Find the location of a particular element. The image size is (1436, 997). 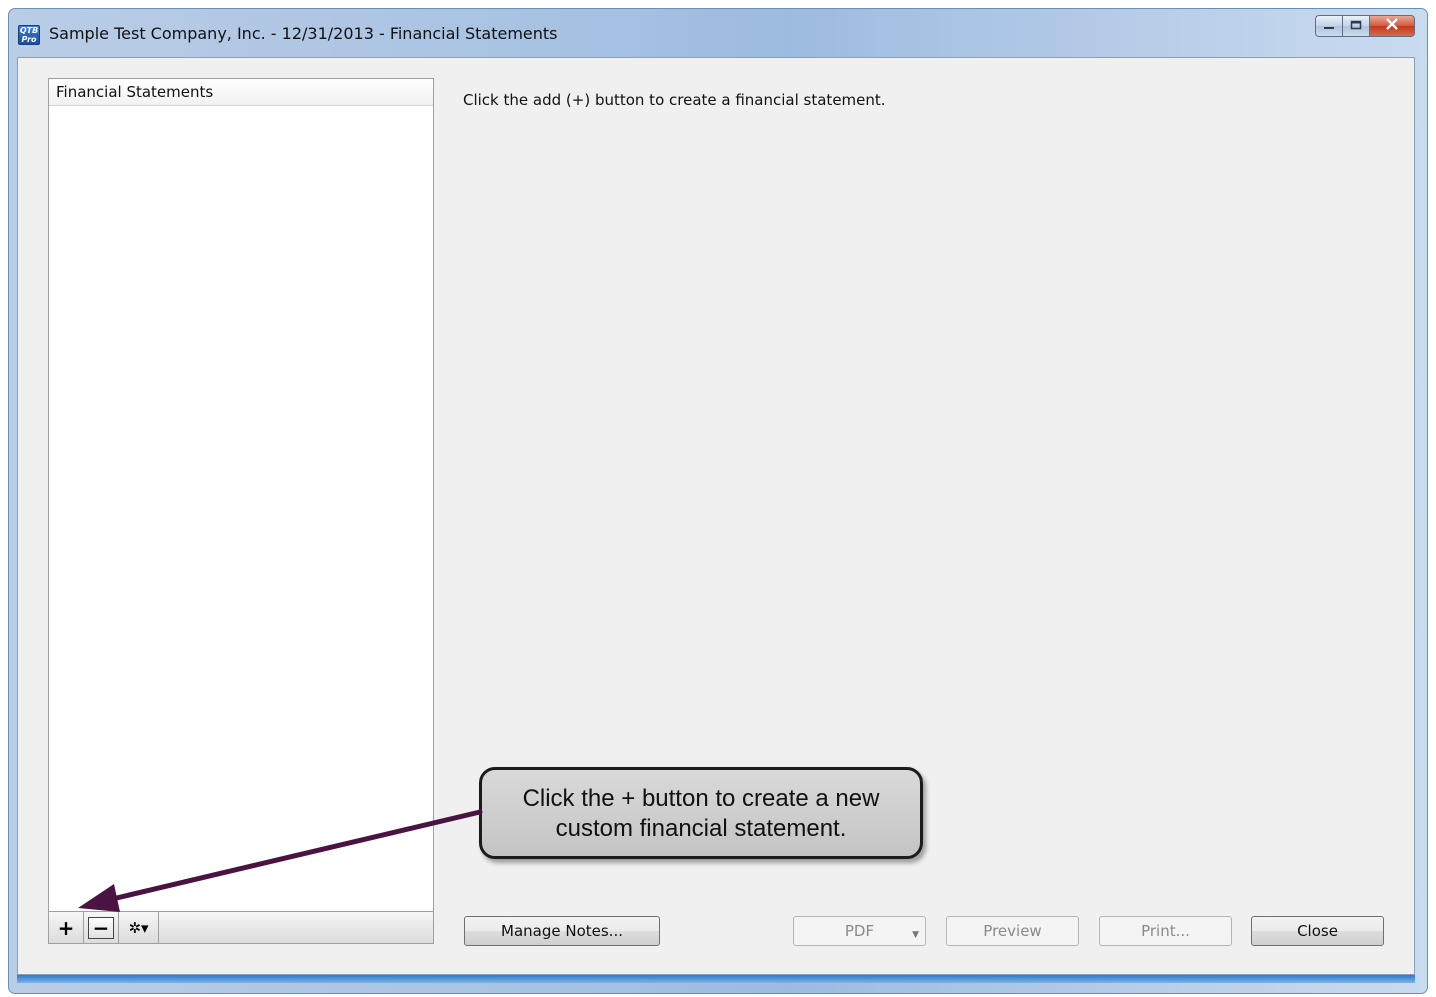

list-toolbar: + − ✲▾ is located at coordinates (241, 928).